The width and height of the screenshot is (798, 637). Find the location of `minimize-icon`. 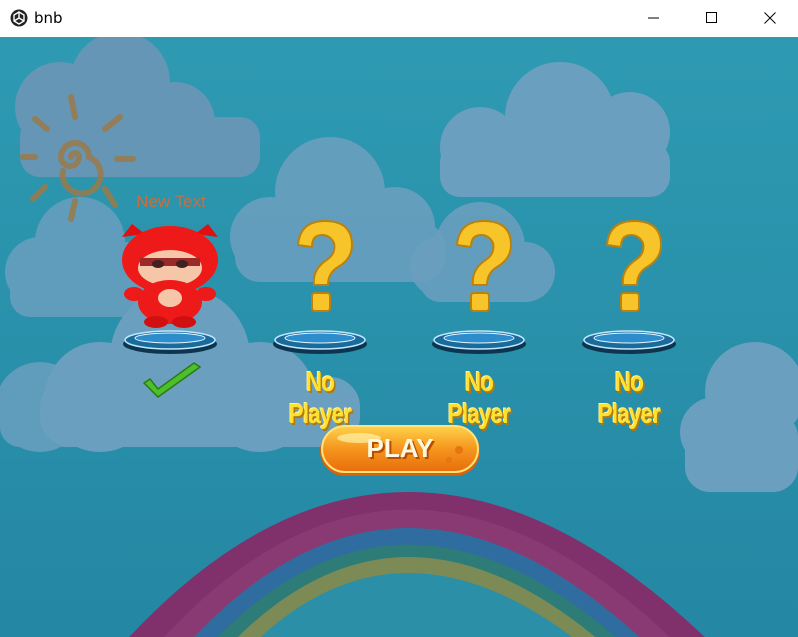

minimize-icon is located at coordinates (653, 18).